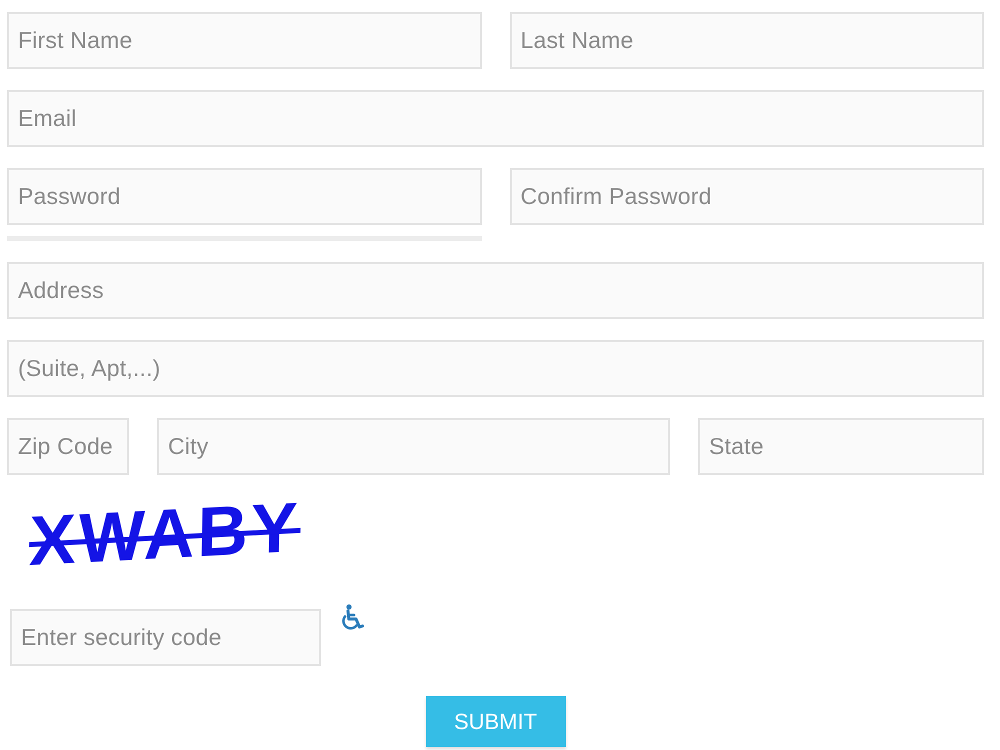 The height and width of the screenshot is (750, 1000). Describe the element at coordinates (747, 40) in the screenshot. I see `last-name-field: Last Name` at that location.